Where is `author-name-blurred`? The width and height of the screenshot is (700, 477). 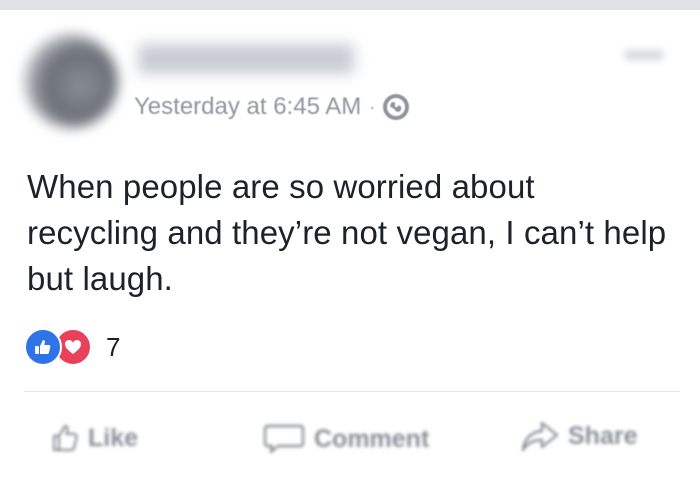
author-name-blurred is located at coordinates (246, 59).